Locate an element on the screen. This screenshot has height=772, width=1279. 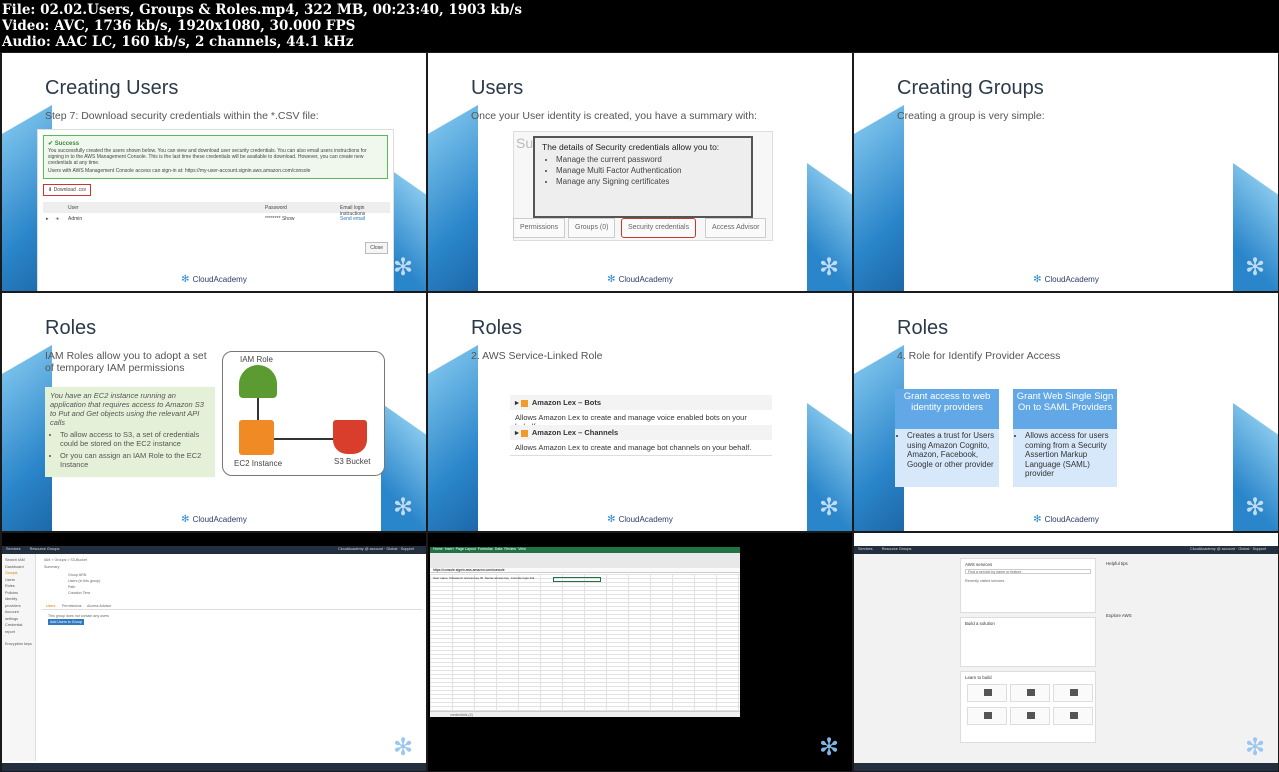
cell: User name is located at coordinates (440, 578).